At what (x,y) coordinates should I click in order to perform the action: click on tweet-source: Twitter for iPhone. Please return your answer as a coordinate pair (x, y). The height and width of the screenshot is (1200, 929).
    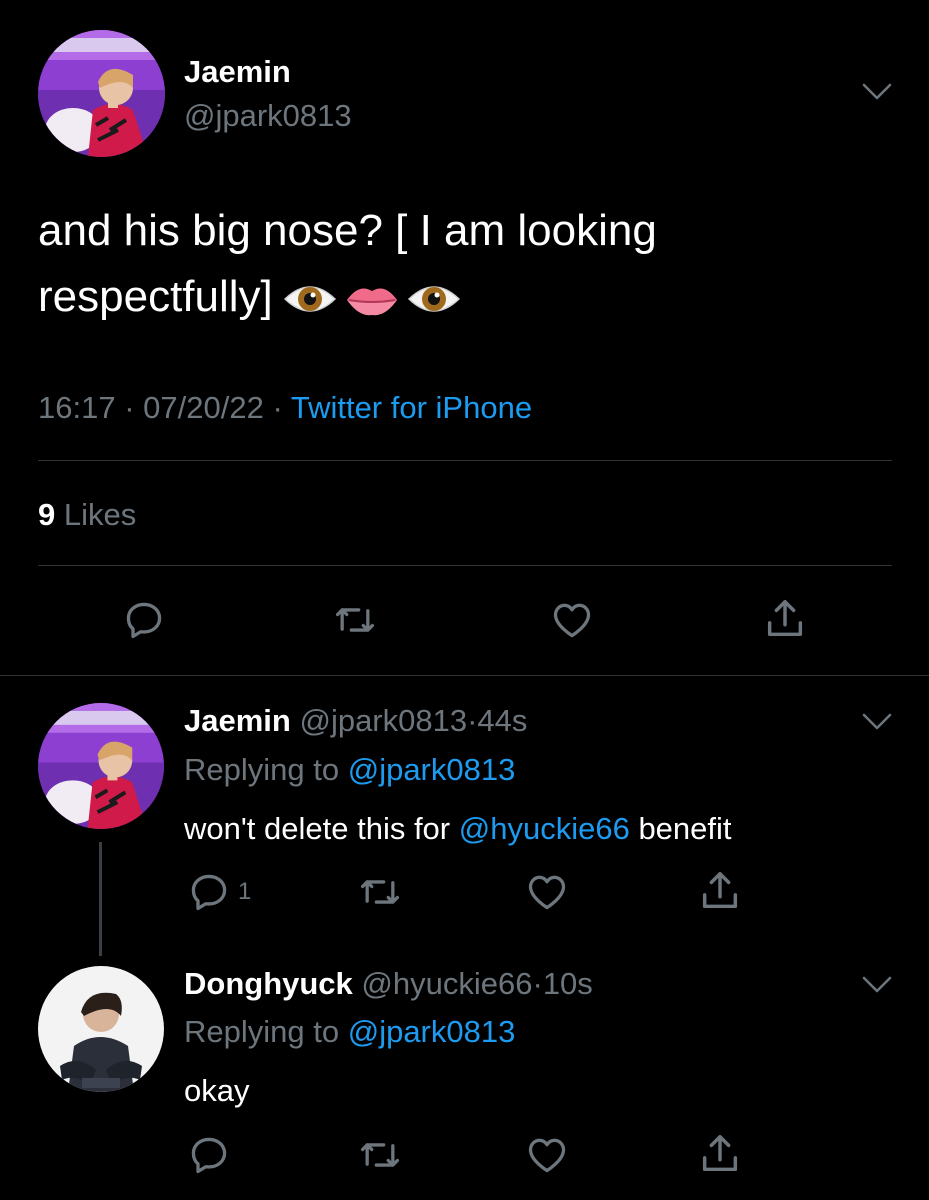
    Looking at the image, I should click on (411, 407).